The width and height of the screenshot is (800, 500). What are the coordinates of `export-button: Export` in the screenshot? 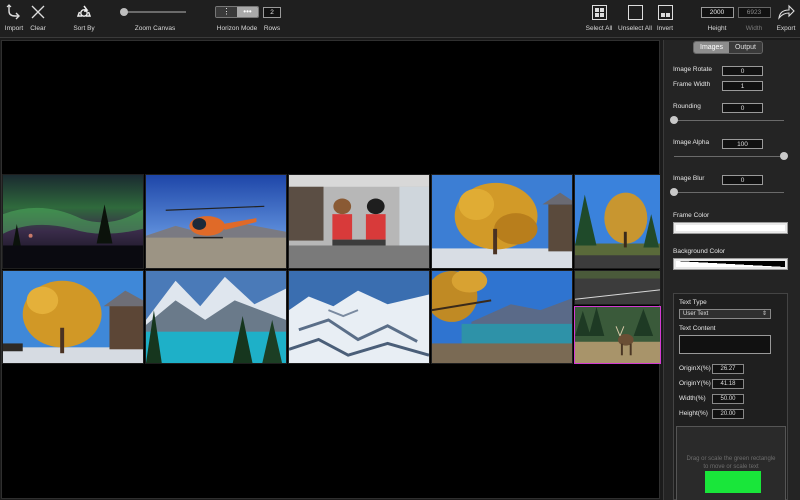 It's located at (786, 19).